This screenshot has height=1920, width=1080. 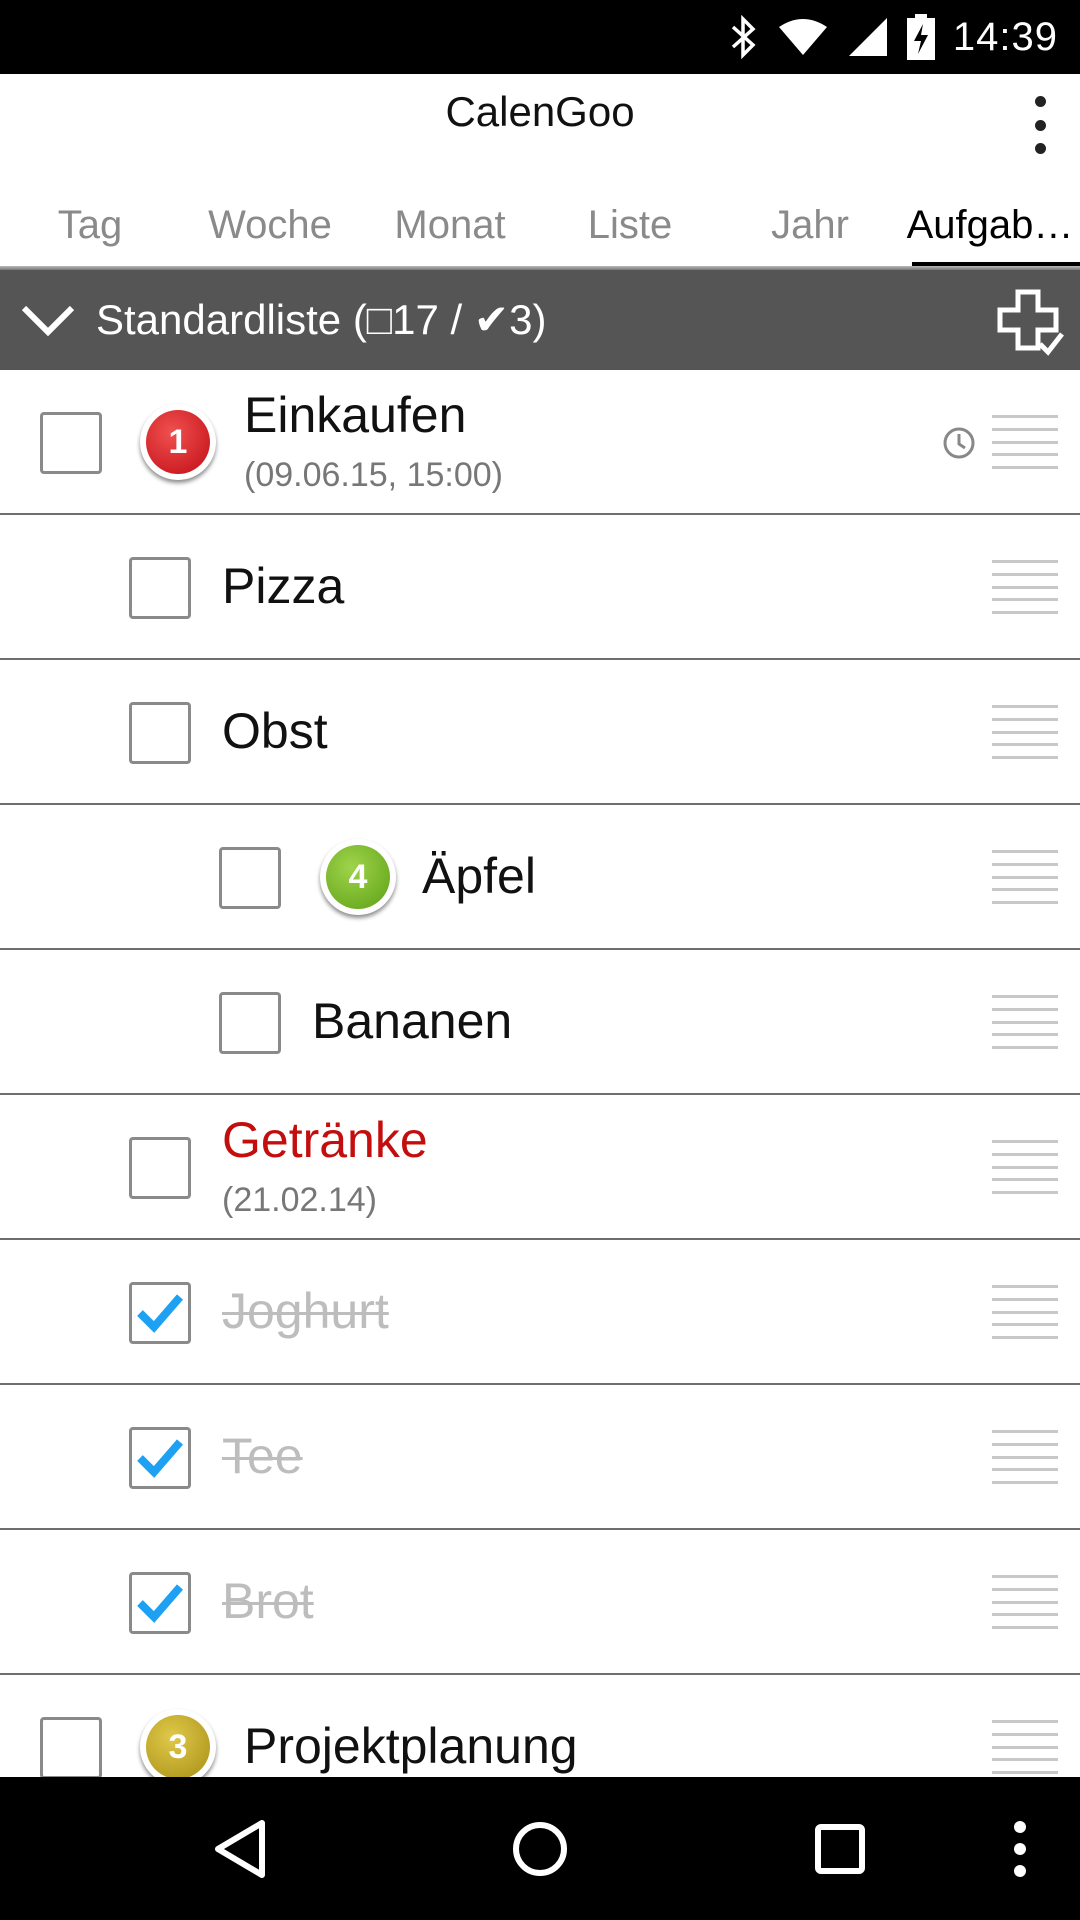 I want to click on recents-button, so click(x=840, y=1848).